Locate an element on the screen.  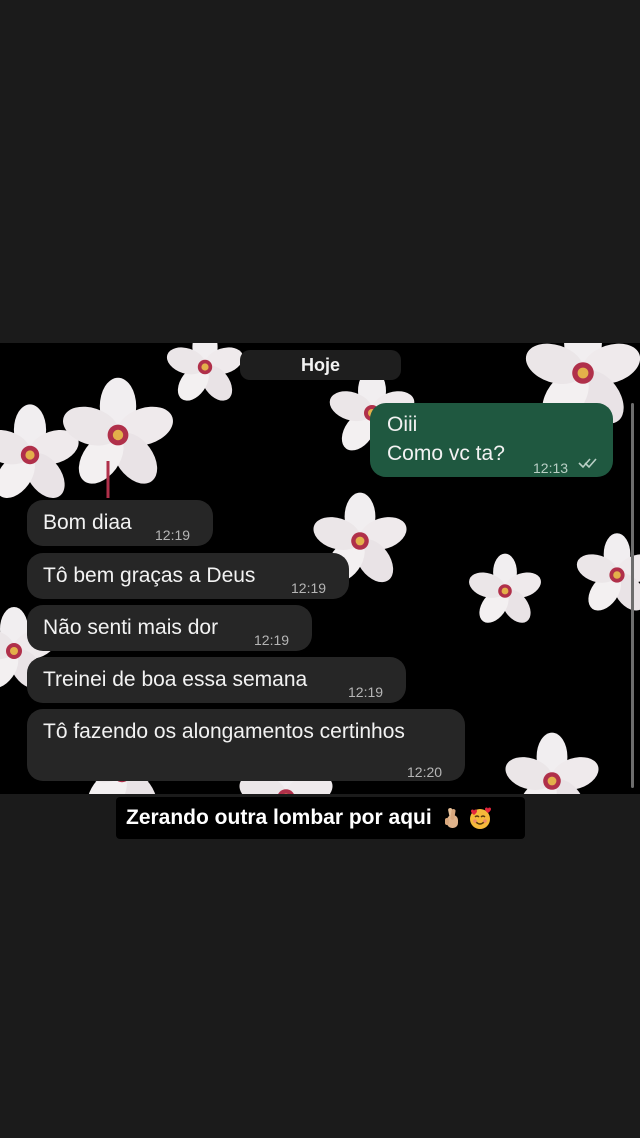
message-text: Não senti mais dor is located at coordinates (131, 627).